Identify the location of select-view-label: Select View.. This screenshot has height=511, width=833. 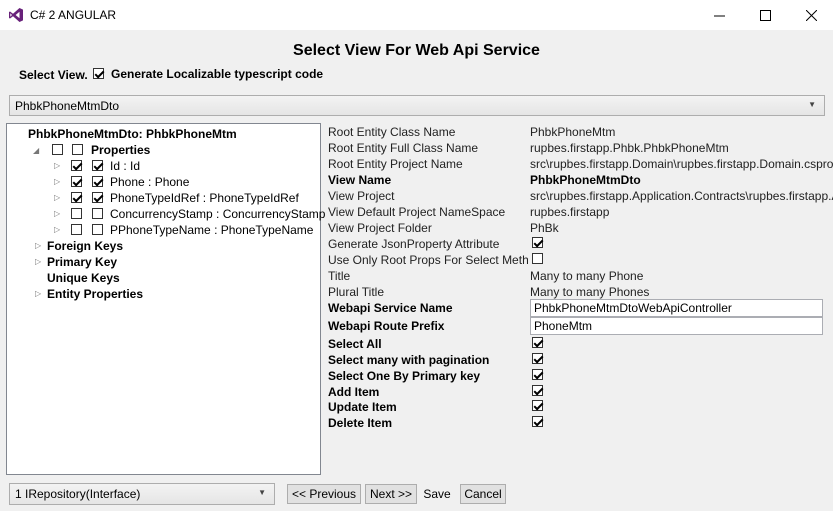
(53, 75).